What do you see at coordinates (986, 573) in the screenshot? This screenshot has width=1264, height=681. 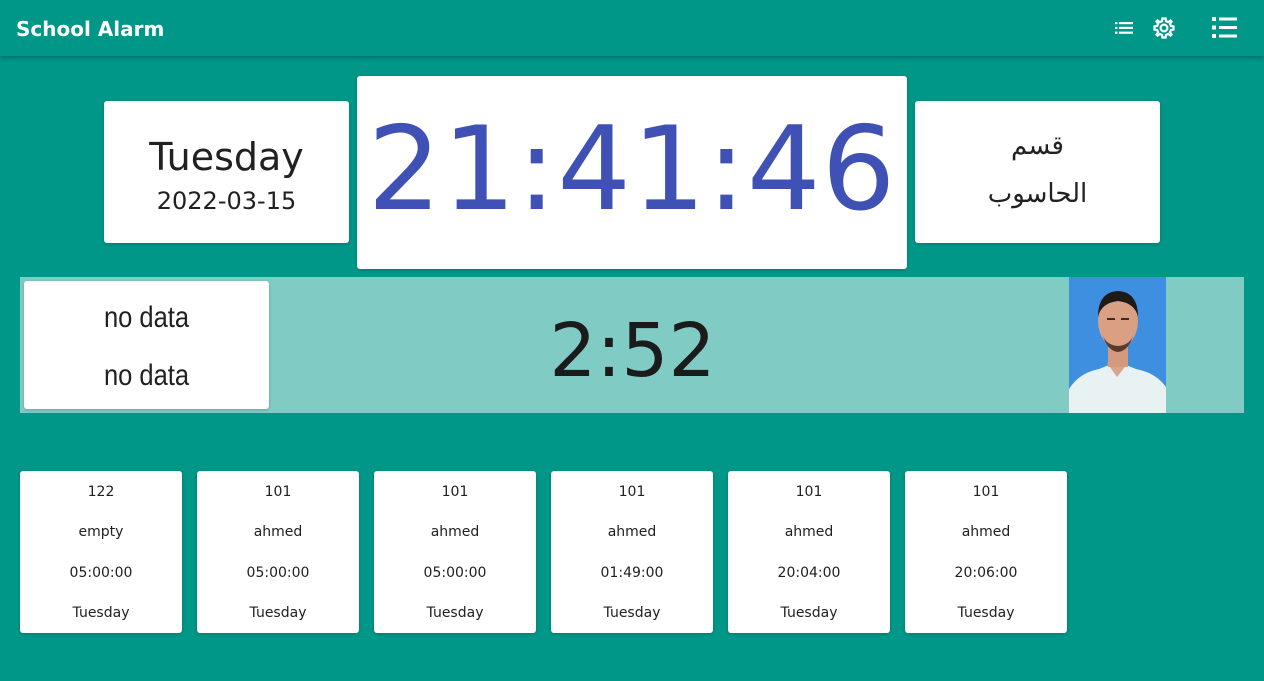 I see `schedule-time: 20:06:00` at bounding box center [986, 573].